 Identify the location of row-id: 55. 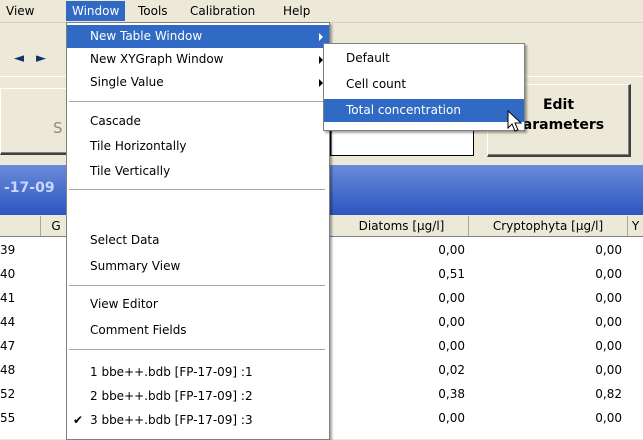
(8, 418).